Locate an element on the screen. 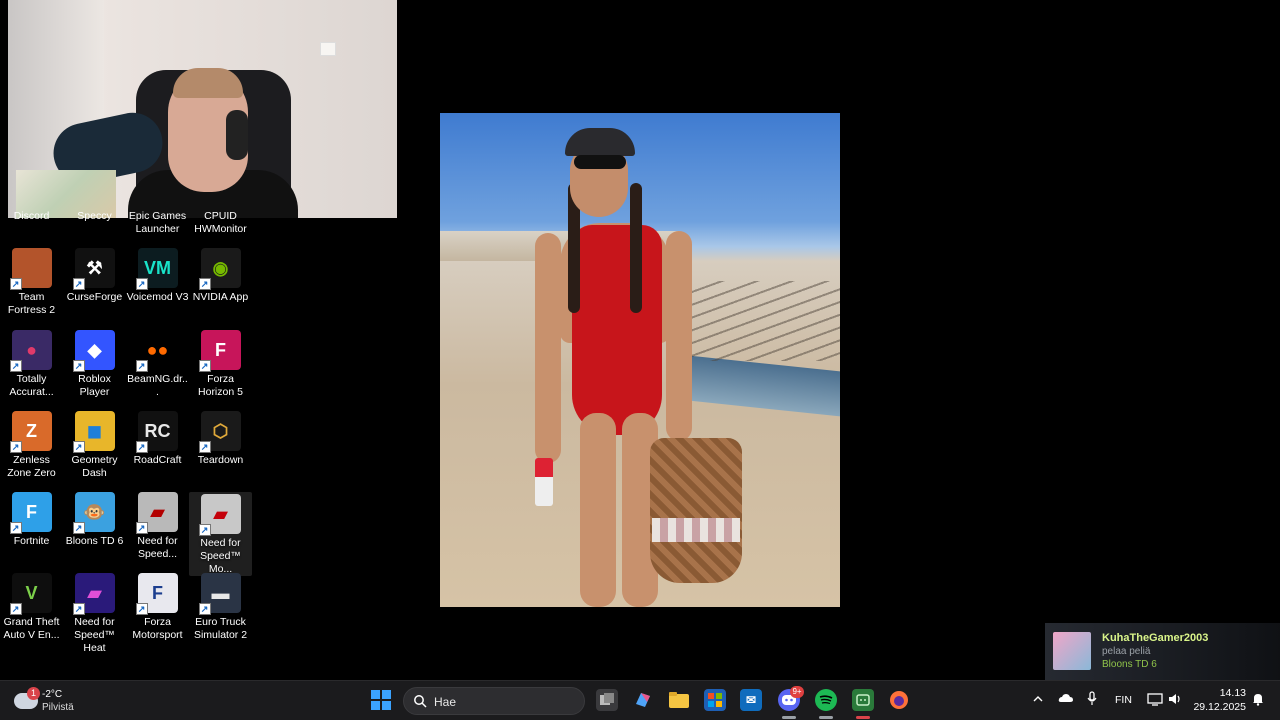  desktop-icon: VM ↗ Voicemod V3 is located at coordinates (157, 276).